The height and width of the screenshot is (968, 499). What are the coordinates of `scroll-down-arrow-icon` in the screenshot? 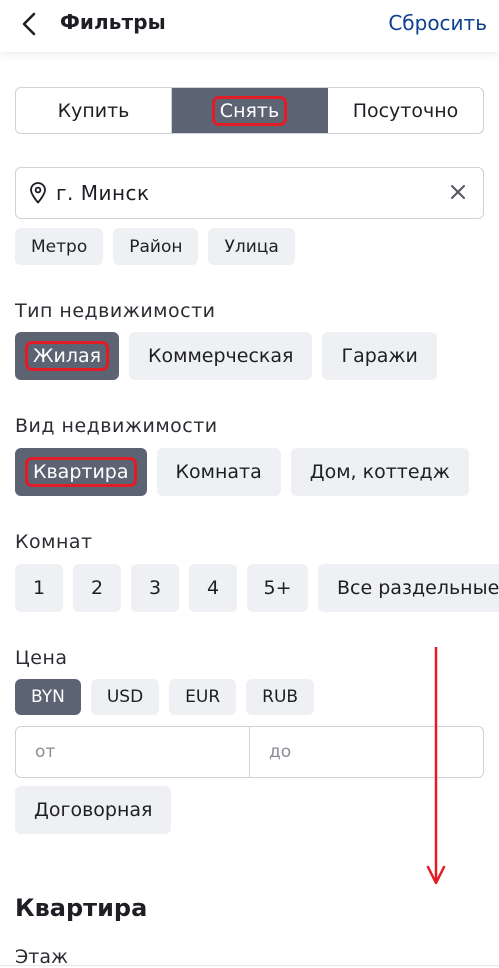 It's located at (436, 766).